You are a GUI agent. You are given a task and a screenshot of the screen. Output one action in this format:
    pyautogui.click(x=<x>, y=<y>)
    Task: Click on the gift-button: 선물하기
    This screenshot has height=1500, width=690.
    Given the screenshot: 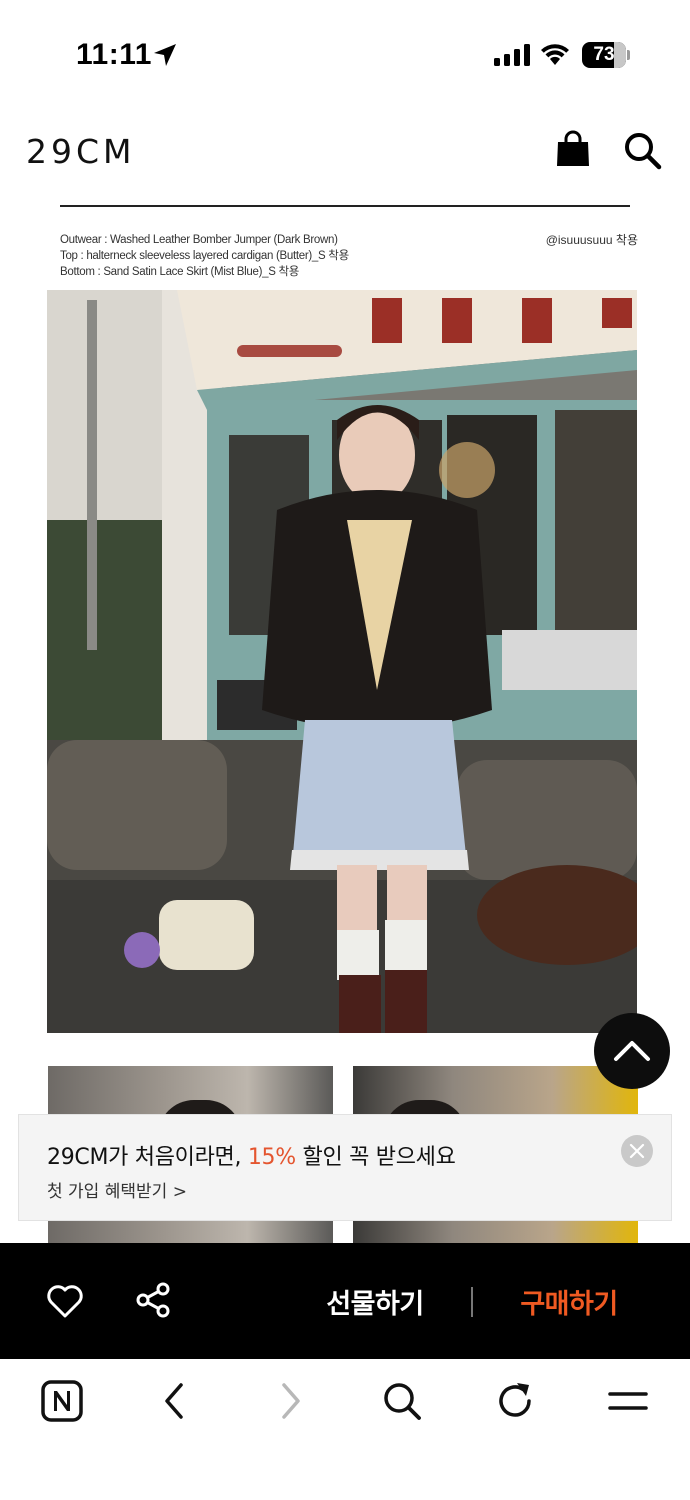 What is the action you would take?
    pyautogui.click(x=375, y=1301)
    